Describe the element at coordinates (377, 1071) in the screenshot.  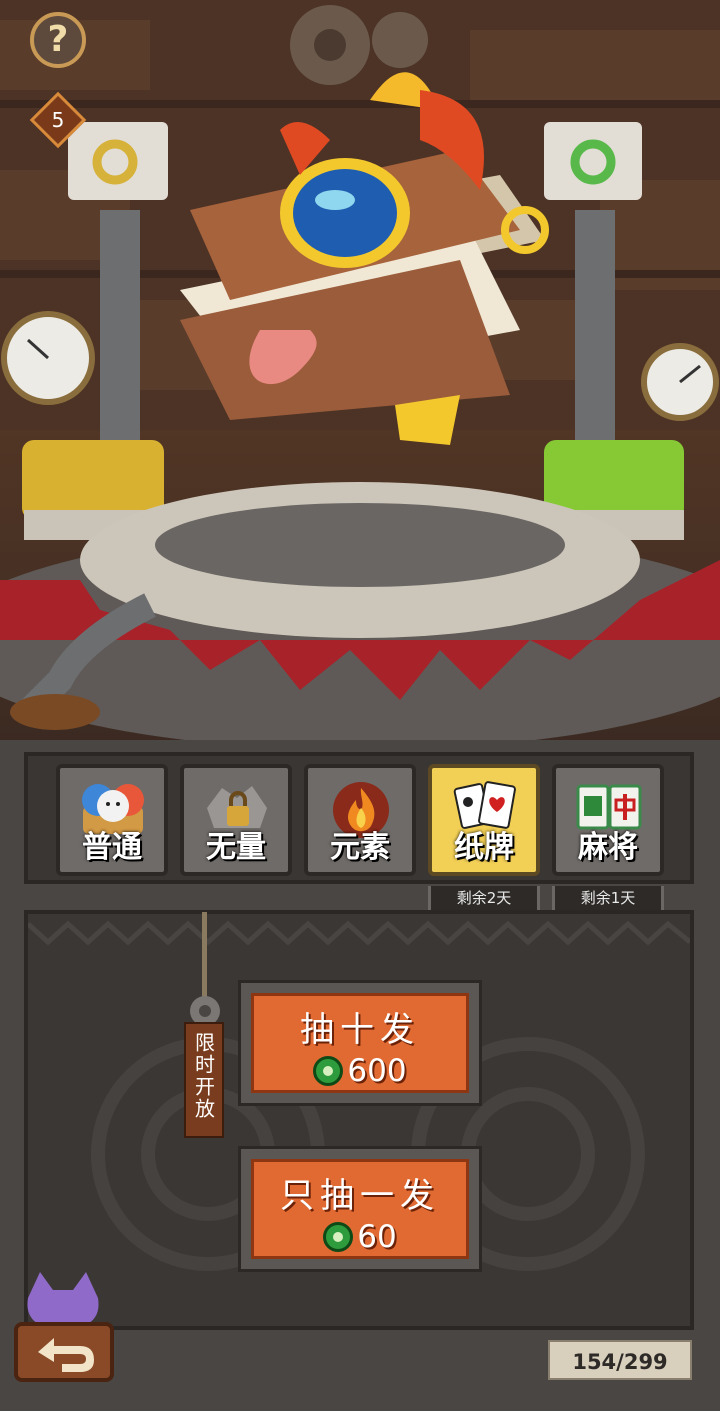
I see `draw-ten-cost: 600` at that location.